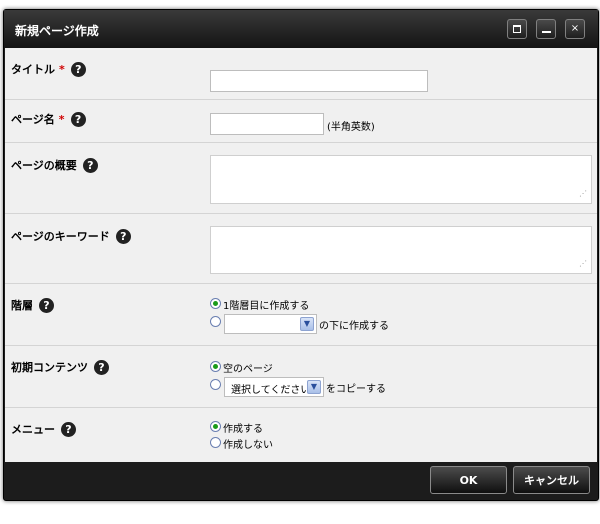  I want to click on hierarchy-option2-suffix: の下に作成する, so click(354, 326).